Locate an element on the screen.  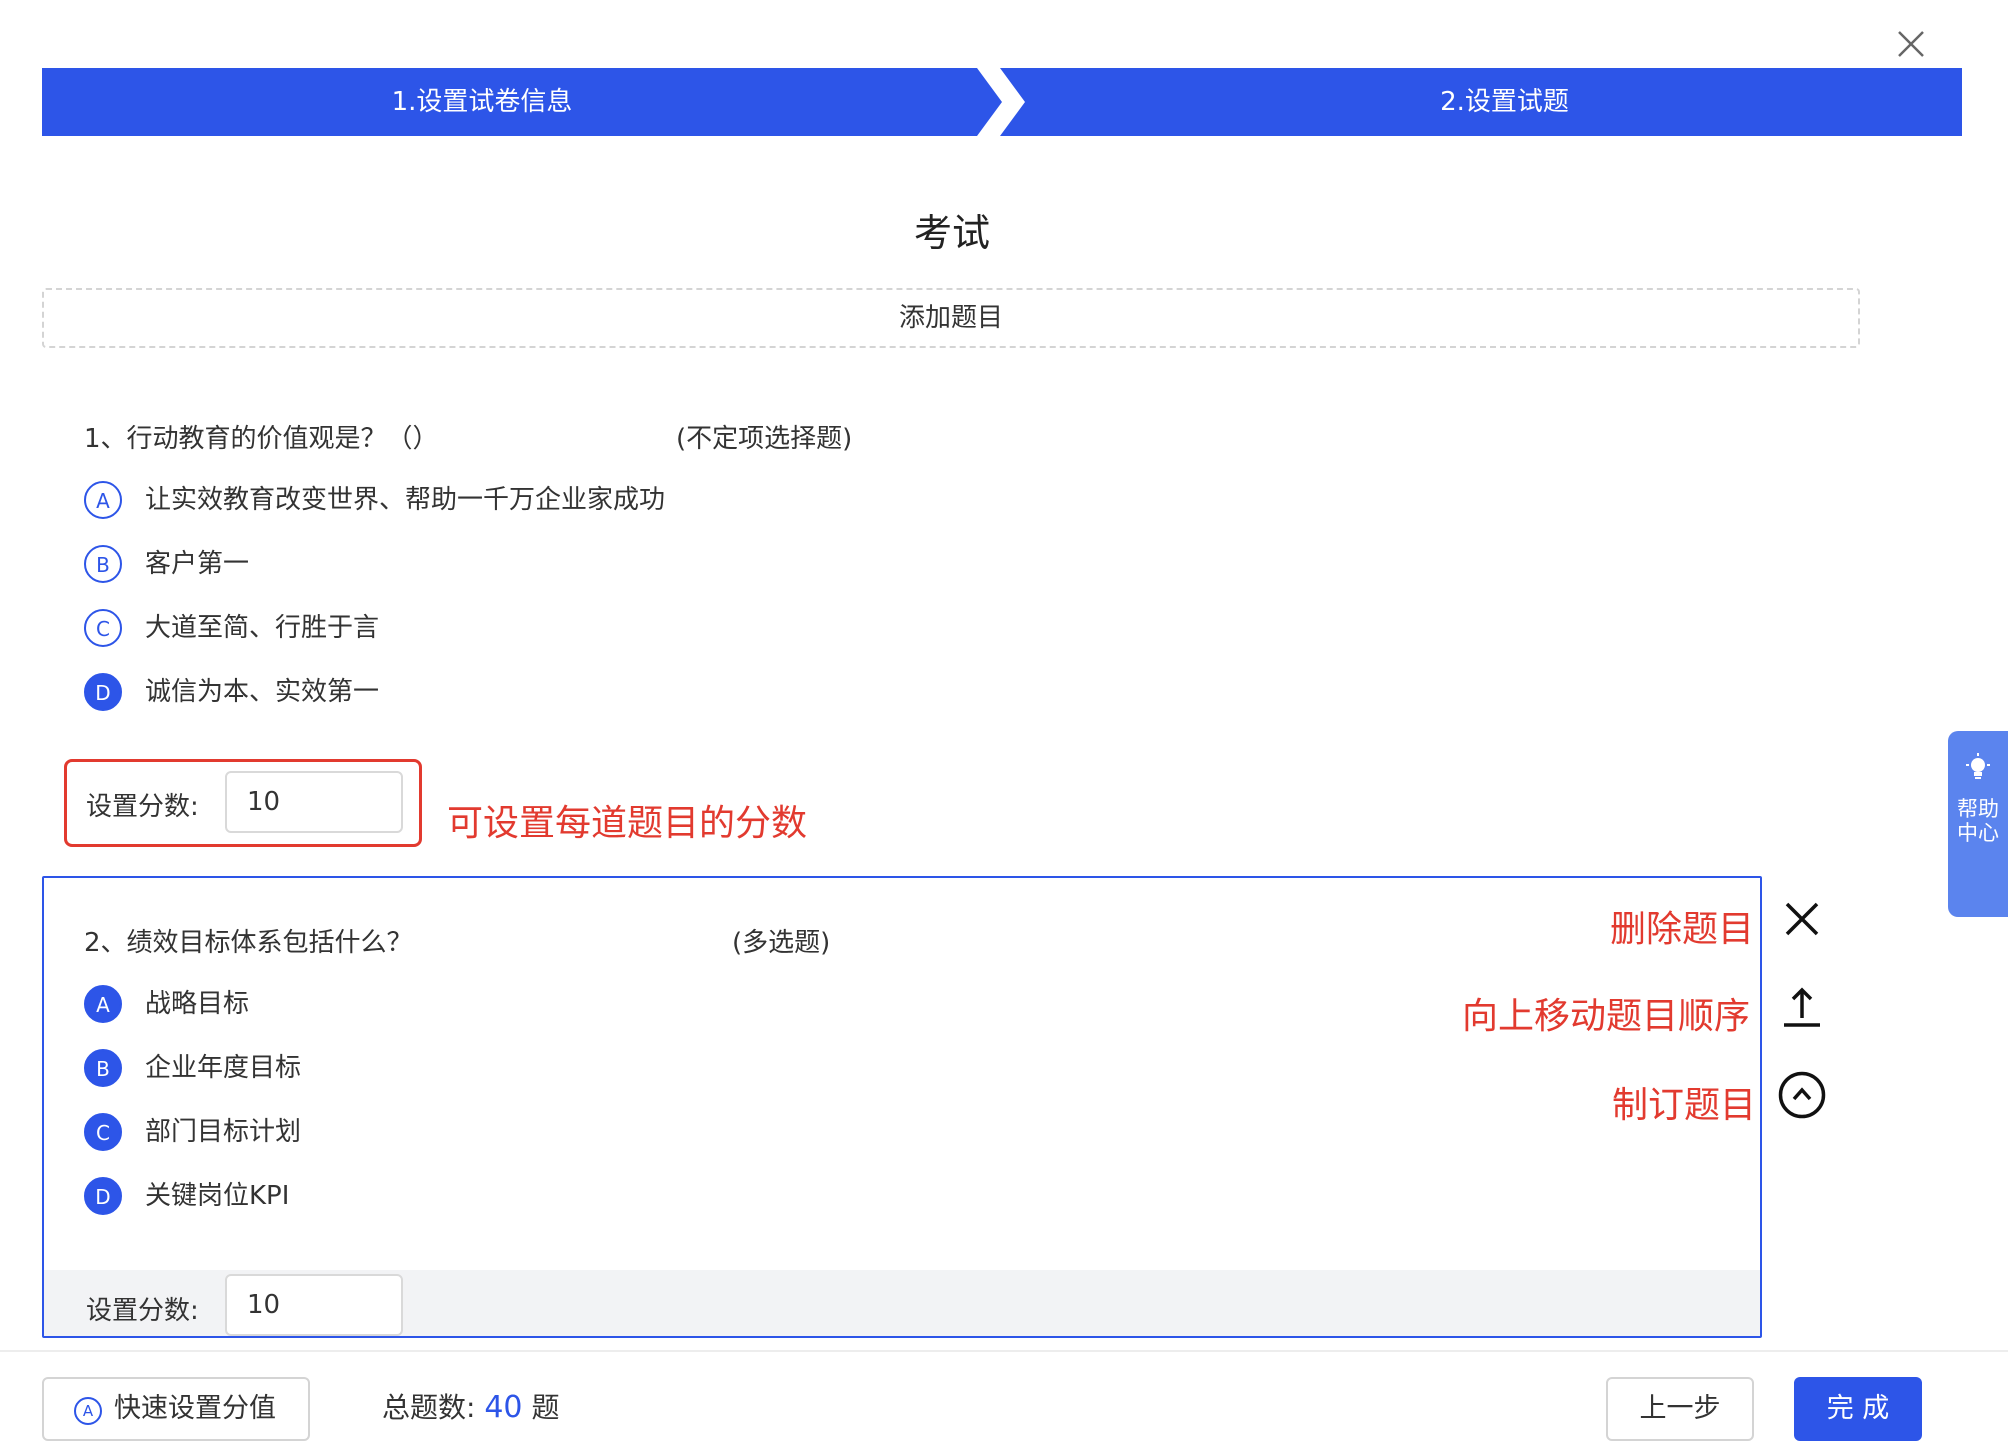
annotation-move-up: 向上移动题目顺序 is located at coordinates (1606, 1016).